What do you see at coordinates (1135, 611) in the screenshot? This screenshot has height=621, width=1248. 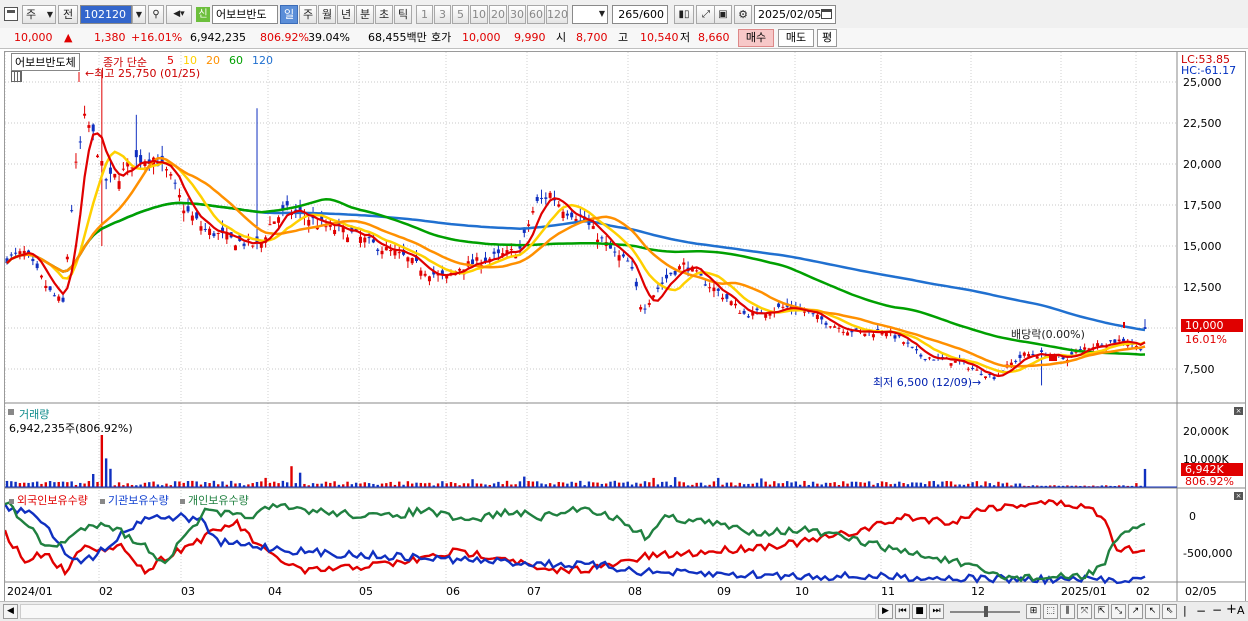 I see `arrow-tool-icon: ↗` at bounding box center [1135, 611].